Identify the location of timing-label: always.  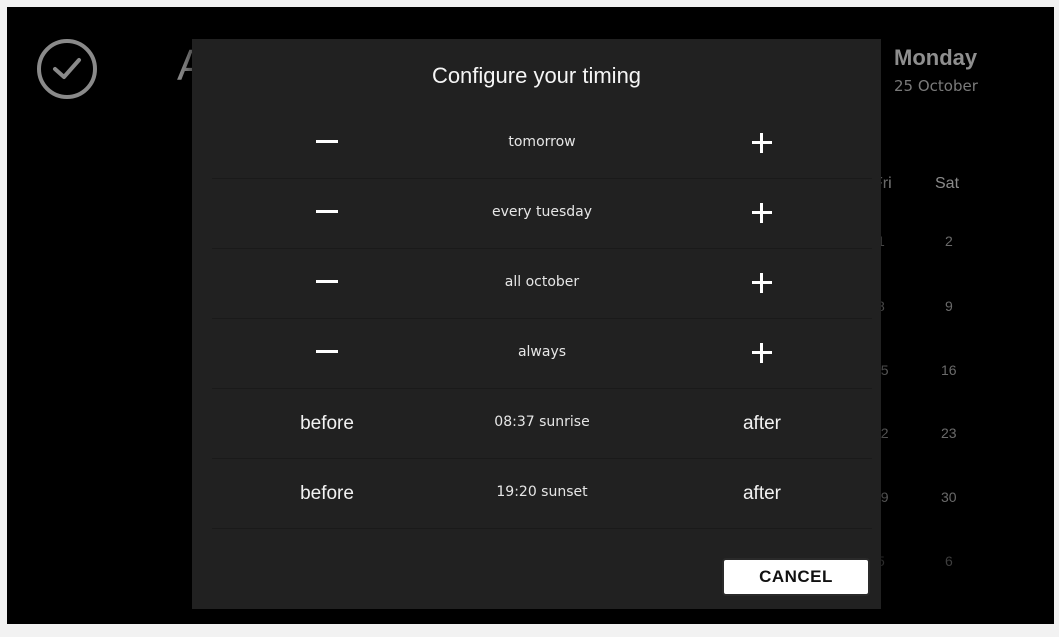
(542, 352).